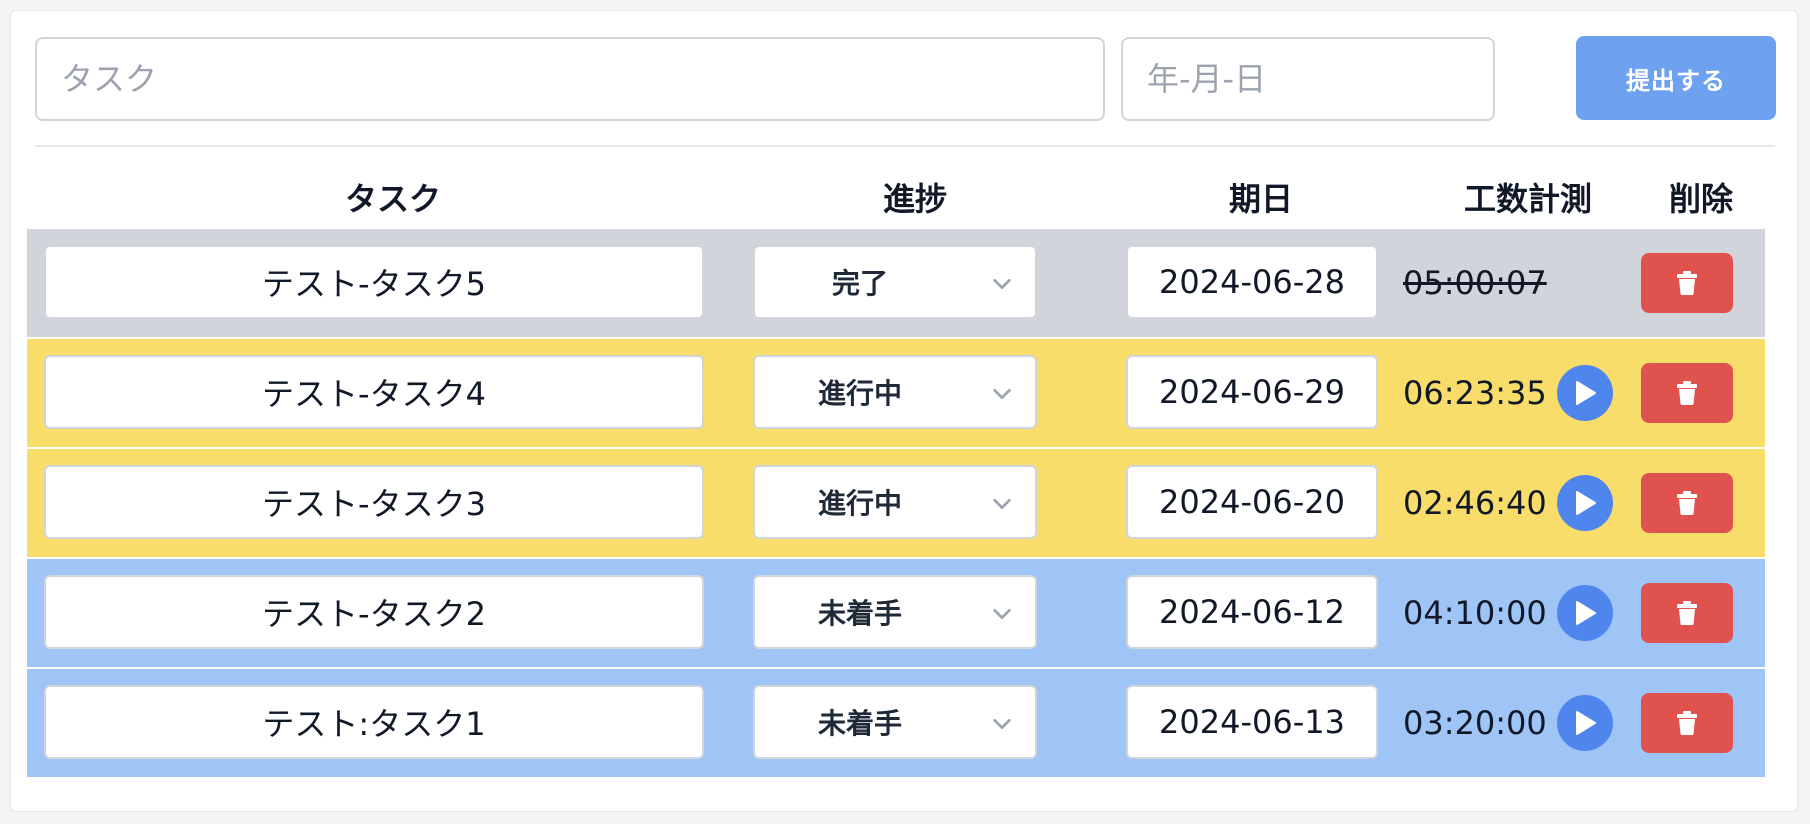  I want to click on status-select-value: 完了, so click(859, 283).